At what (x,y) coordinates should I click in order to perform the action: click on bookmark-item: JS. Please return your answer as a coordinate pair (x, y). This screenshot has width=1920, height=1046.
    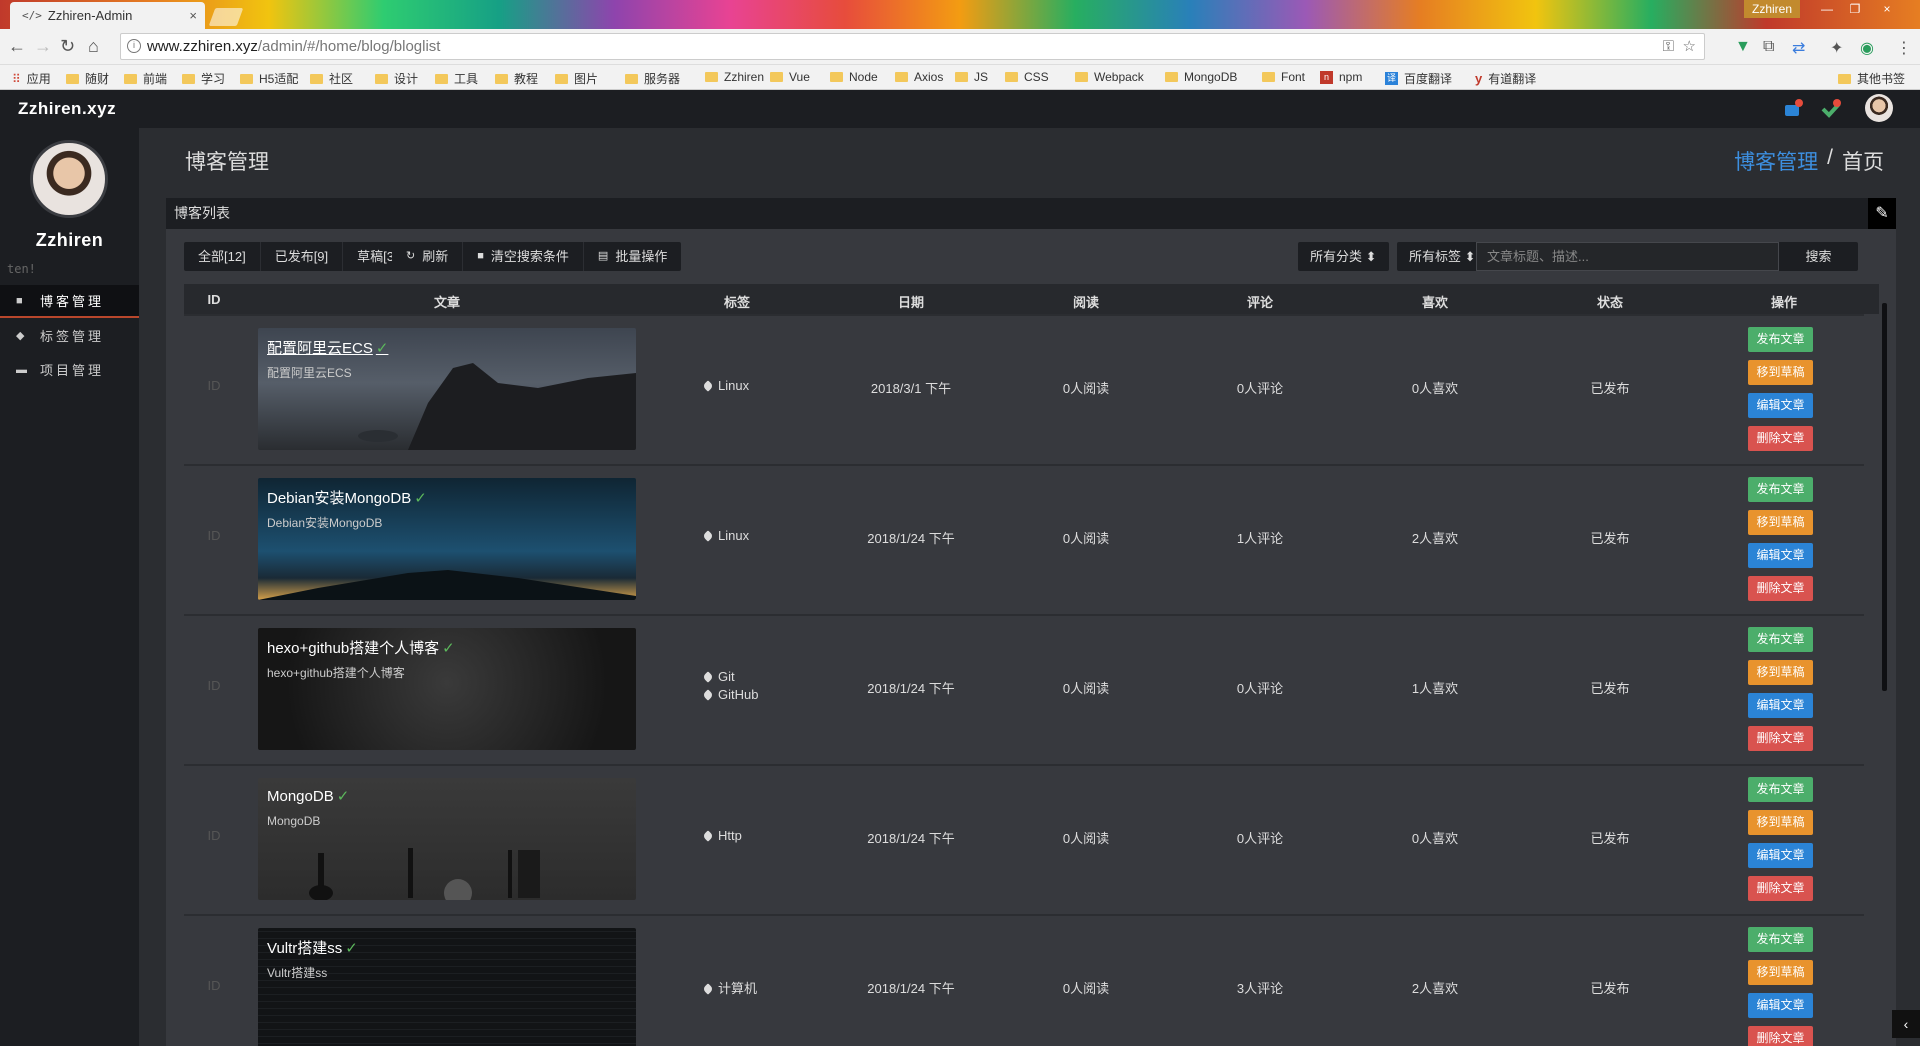
    Looking at the image, I should click on (971, 77).